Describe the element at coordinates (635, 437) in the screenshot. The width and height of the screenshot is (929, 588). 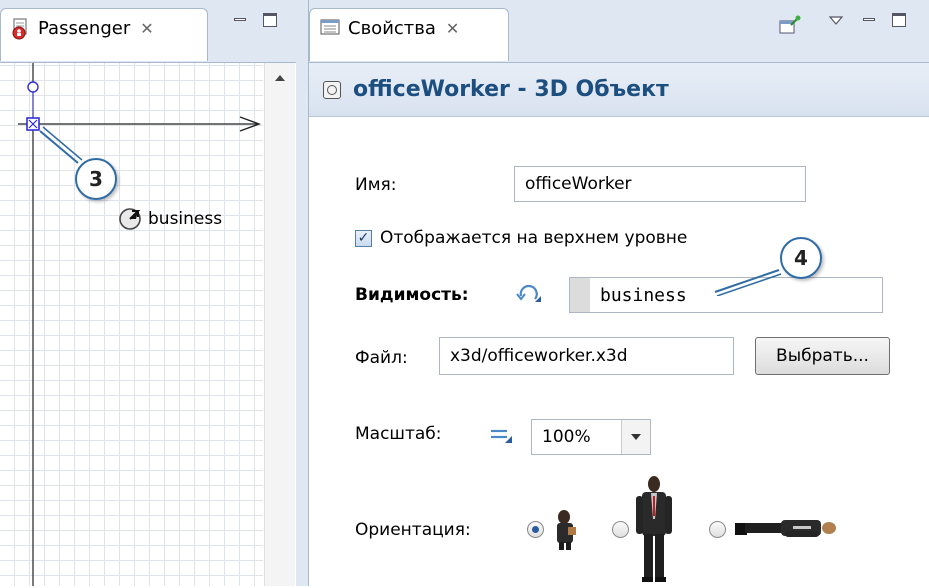
I see `dropdown-arrow-icon` at that location.